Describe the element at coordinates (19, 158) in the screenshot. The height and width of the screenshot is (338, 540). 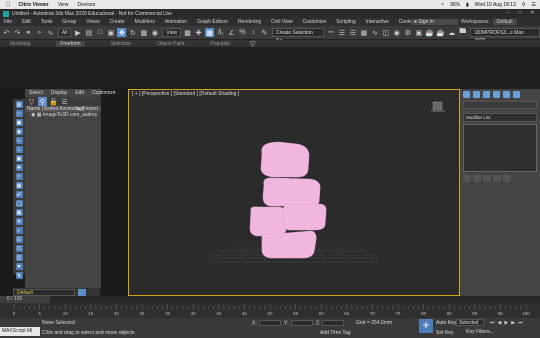
I see `display-cameras-icon: ▣` at that location.